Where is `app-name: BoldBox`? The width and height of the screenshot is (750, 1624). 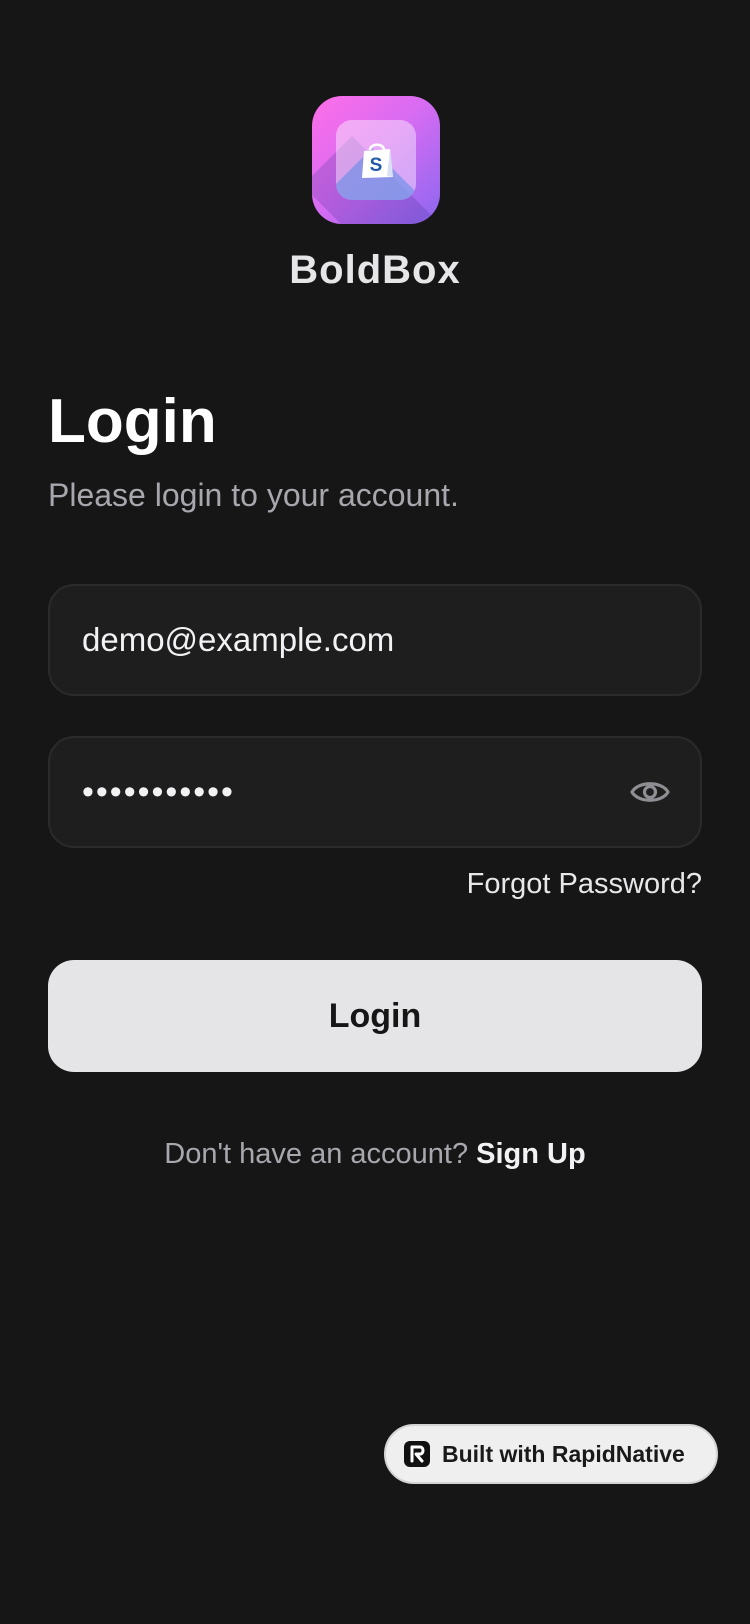
app-name: BoldBox is located at coordinates (375, 270).